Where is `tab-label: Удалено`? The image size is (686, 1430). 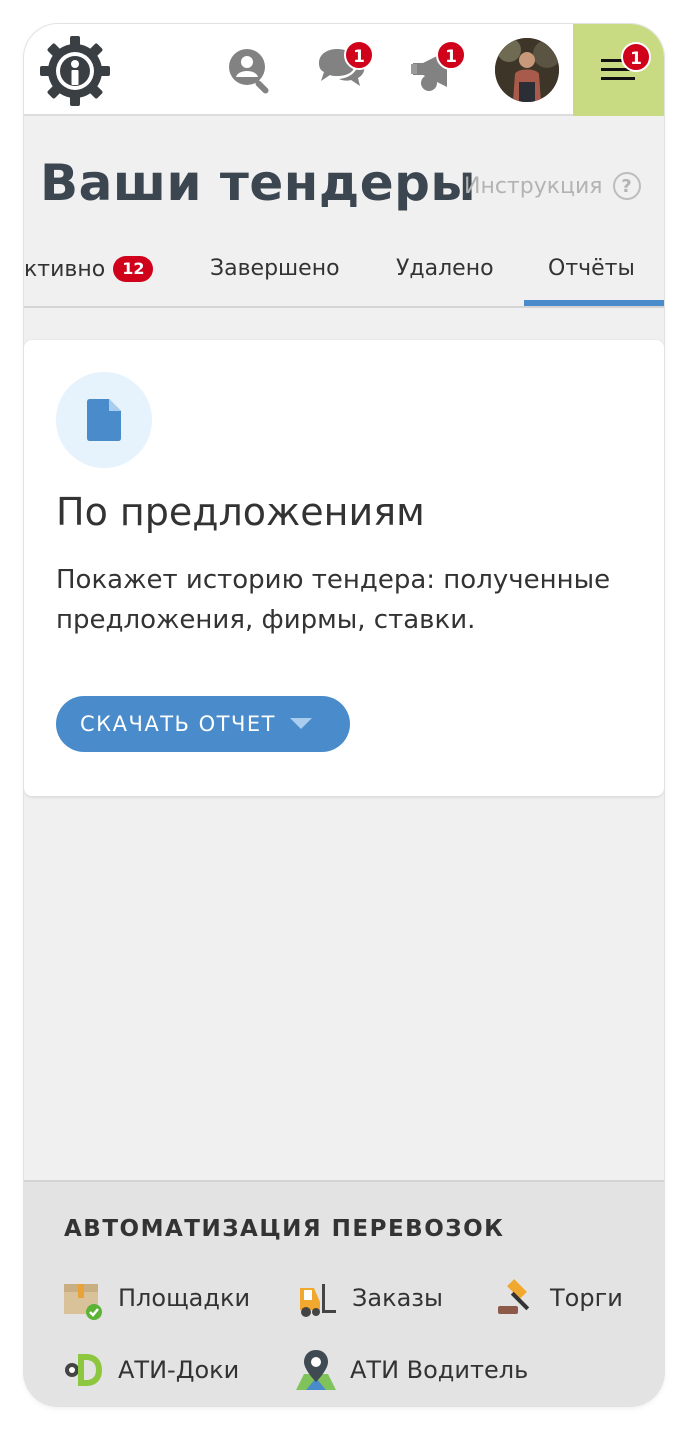
tab-label: Удалено is located at coordinates (445, 268).